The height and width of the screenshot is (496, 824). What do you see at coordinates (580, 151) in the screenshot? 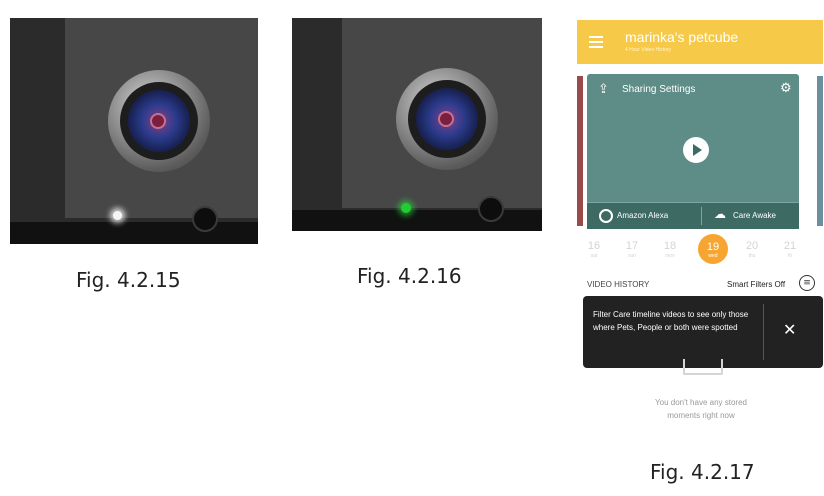
I see `previous-card-edge` at bounding box center [580, 151].